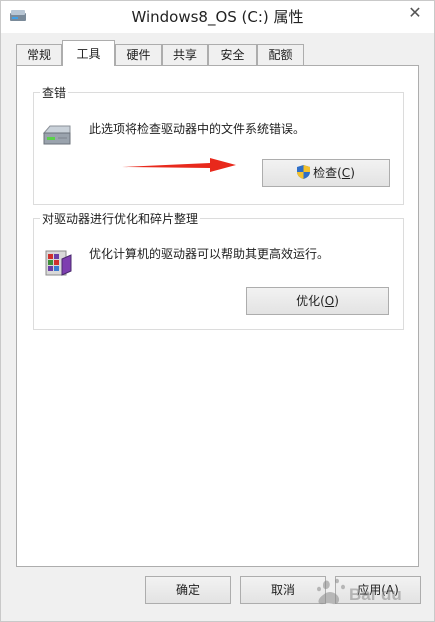 This screenshot has height=622, width=435. Describe the element at coordinates (232, 54) in the screenshot. I see `tab-security: 安全` at that location.